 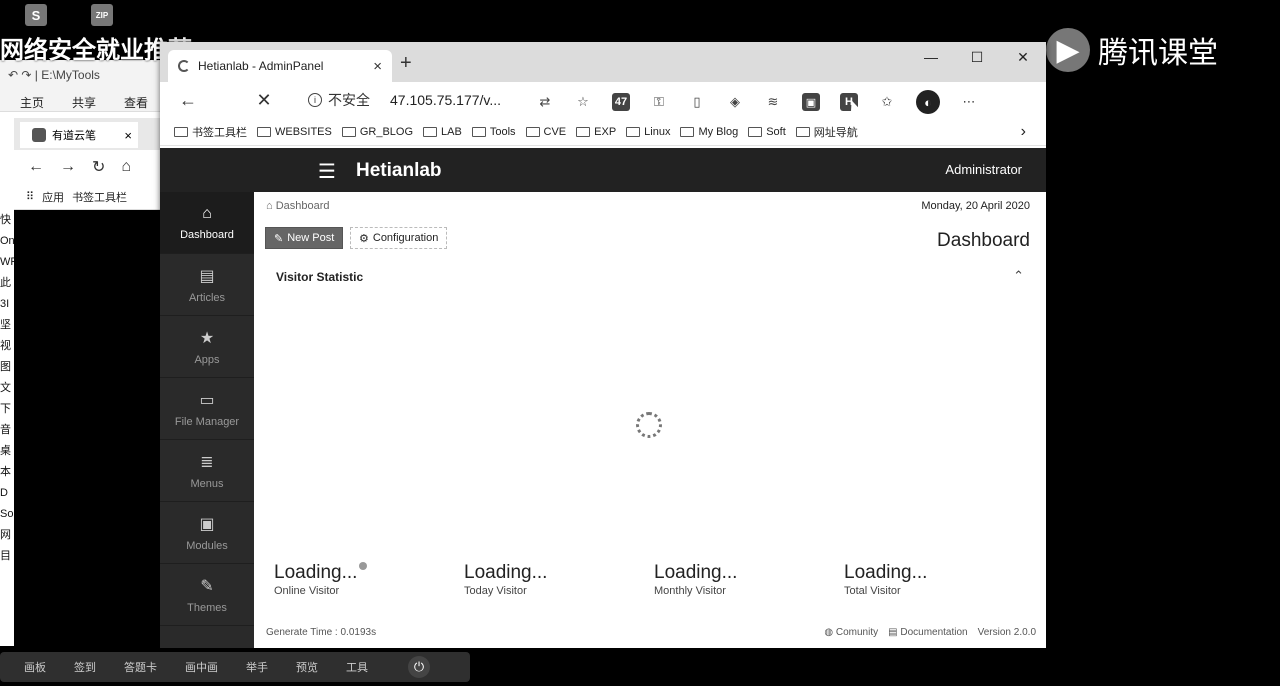 I want to click on breadcrumb-item: Dashboard, so click(x=303, y=206).